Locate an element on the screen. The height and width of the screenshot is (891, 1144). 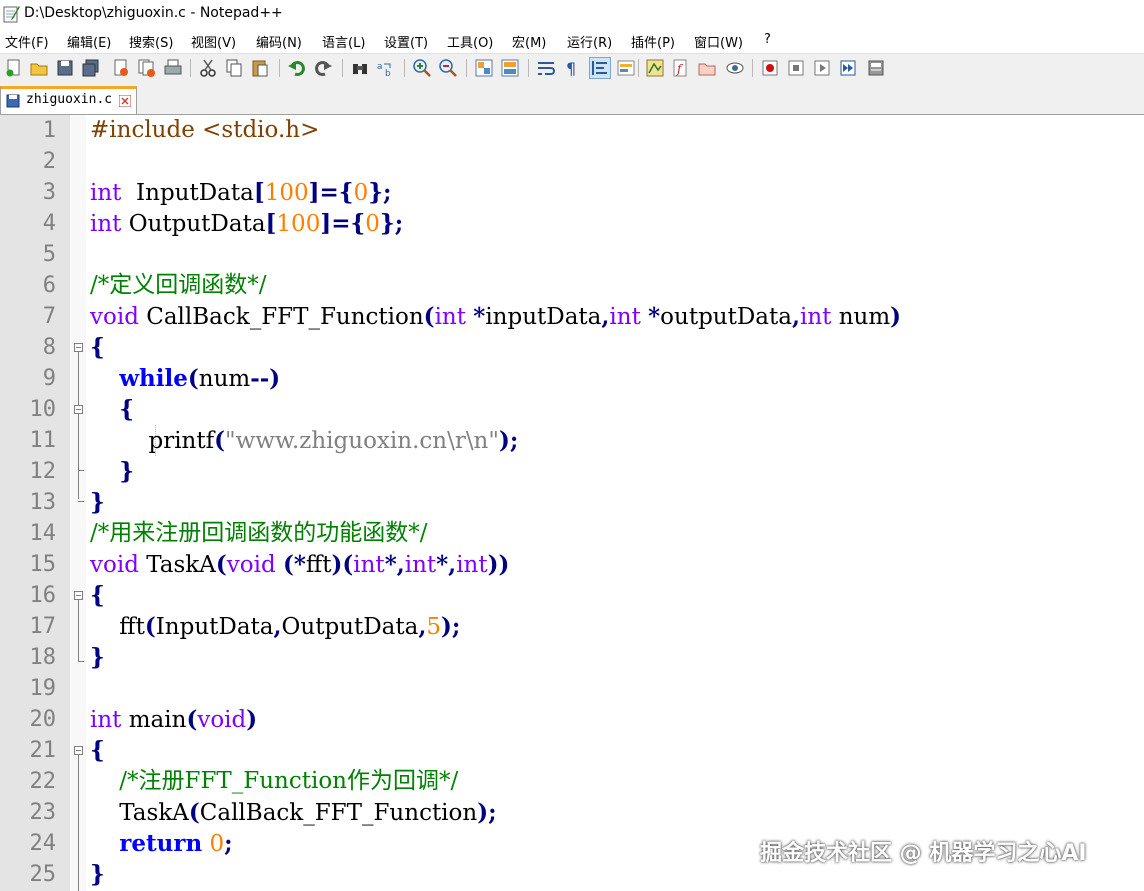
line-number: 15 is located at coordinates (43, 564).